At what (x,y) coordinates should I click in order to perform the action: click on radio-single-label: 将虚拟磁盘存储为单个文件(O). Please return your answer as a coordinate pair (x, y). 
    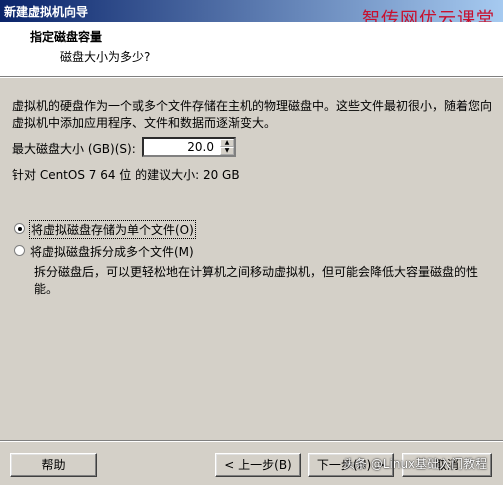
    Looking at the image, I should click on (112, 229).